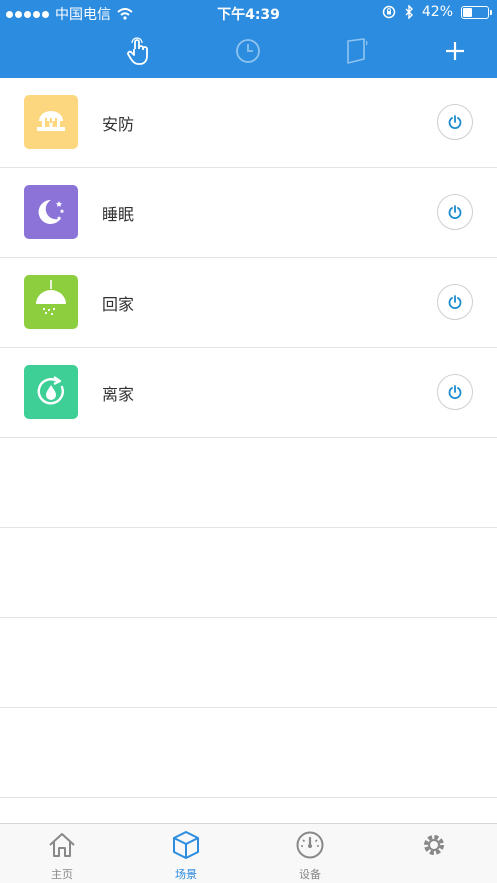 The width and height of the screenshot is (497, 883). I want to click on battery-percent: 42%, so click(437, 12).